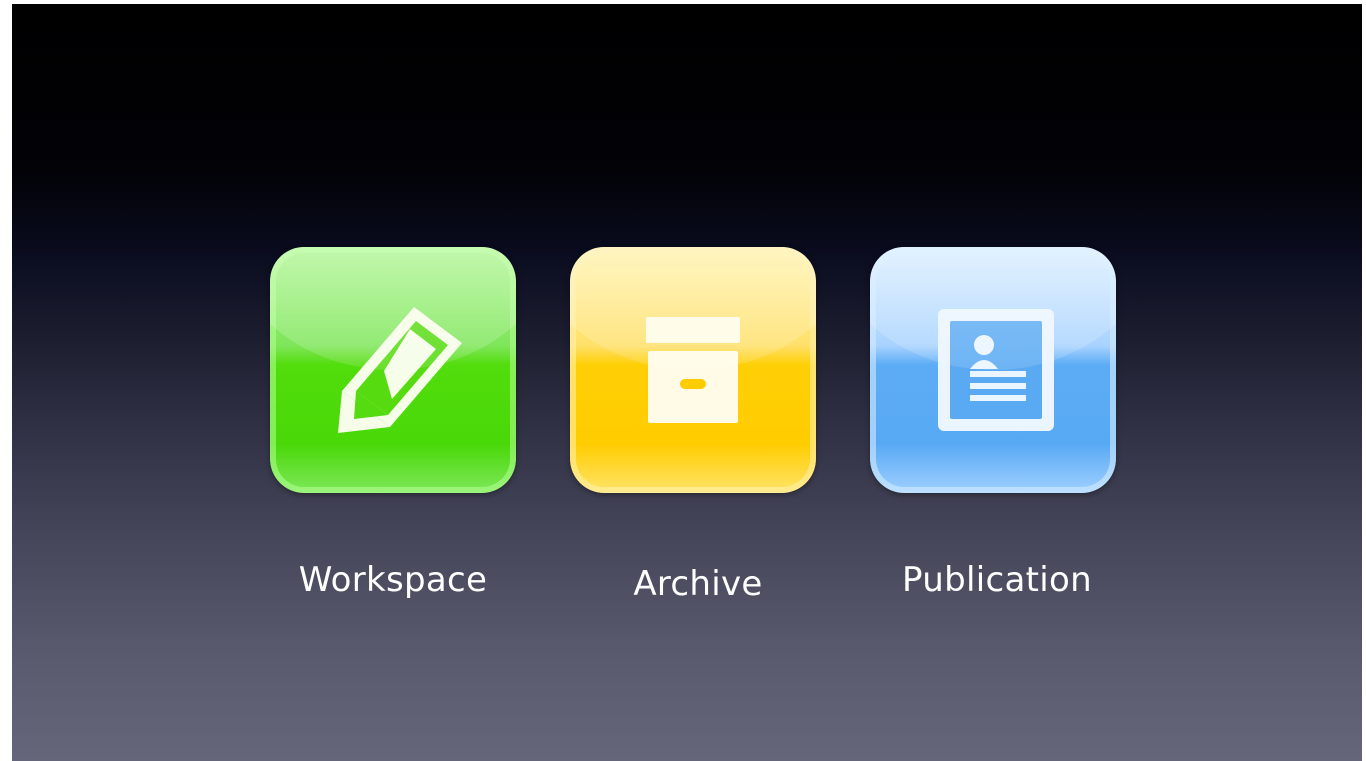 The width and height of the screenshot is (1366, 761). I want to click on workspace-label: Workspace, so click(393, 580).